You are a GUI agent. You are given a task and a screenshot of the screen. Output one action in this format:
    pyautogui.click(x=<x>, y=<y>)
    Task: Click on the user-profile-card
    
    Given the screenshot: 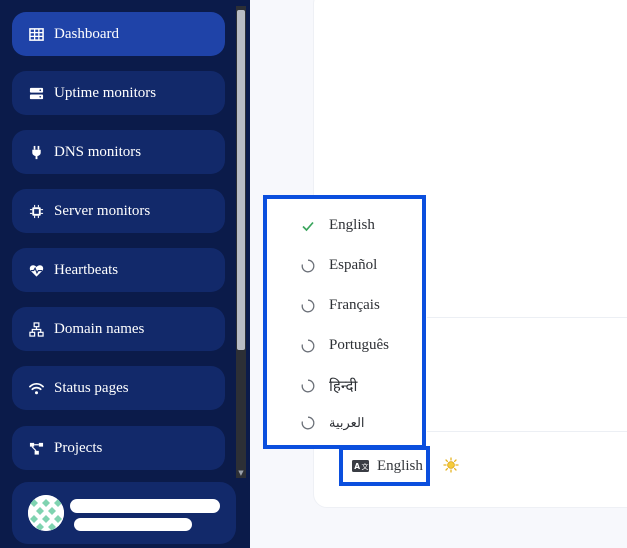 What is the action you would take?
    pyautogui.click(x=124, y=513)
    